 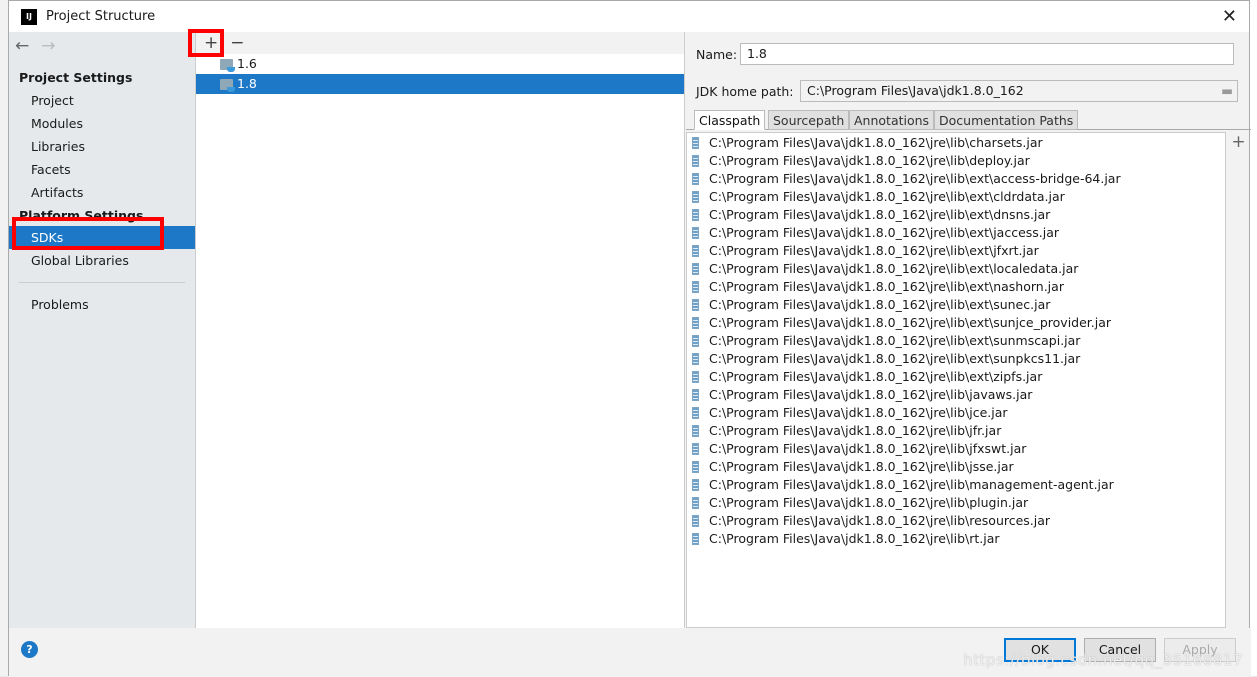 What do you see at coordinates (102, 169) in the screenshot?
I see `sidebar-item-facets: Facets` at bounding box center [102, 169].